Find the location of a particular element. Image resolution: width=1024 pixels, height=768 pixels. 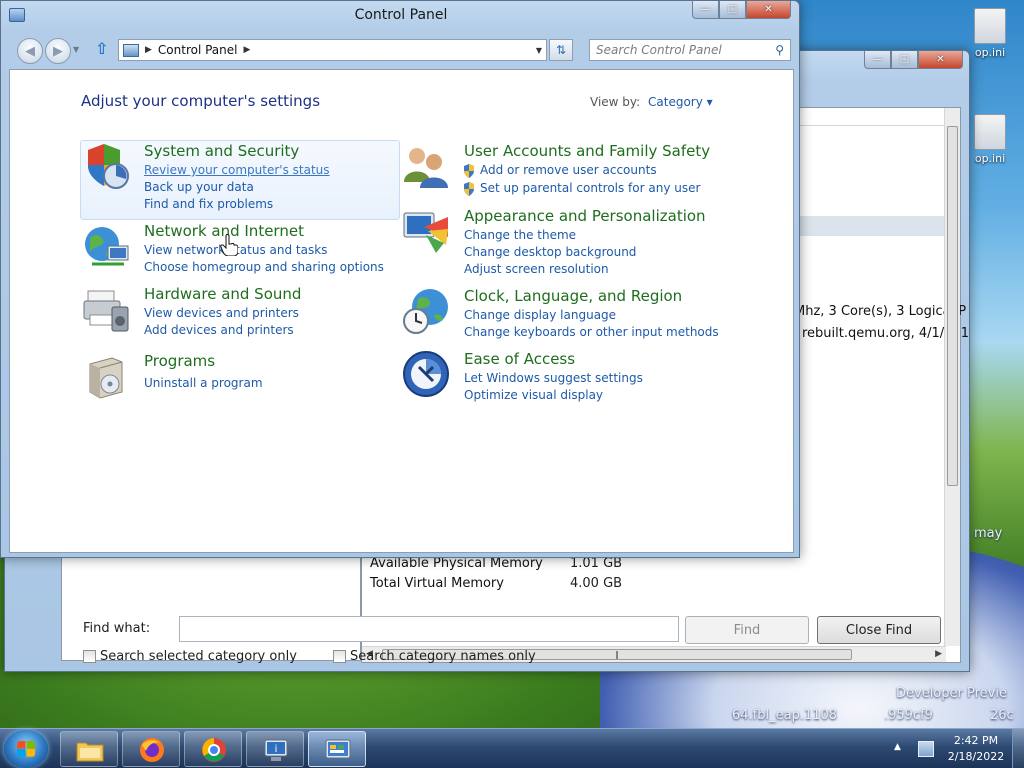

category-link: Back up your data is located at coordinates (199, 187).